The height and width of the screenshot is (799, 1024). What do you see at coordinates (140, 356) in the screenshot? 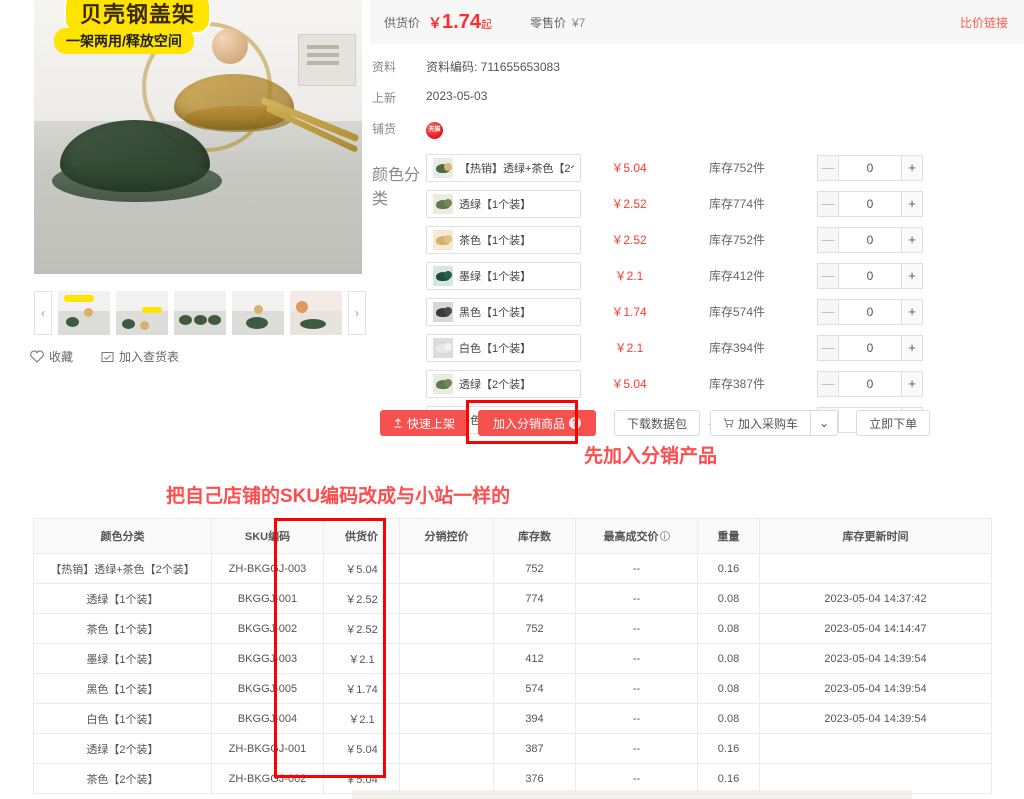
I see `add-to-checklist-button: 加入查货表` at bounding box center [140, 356].